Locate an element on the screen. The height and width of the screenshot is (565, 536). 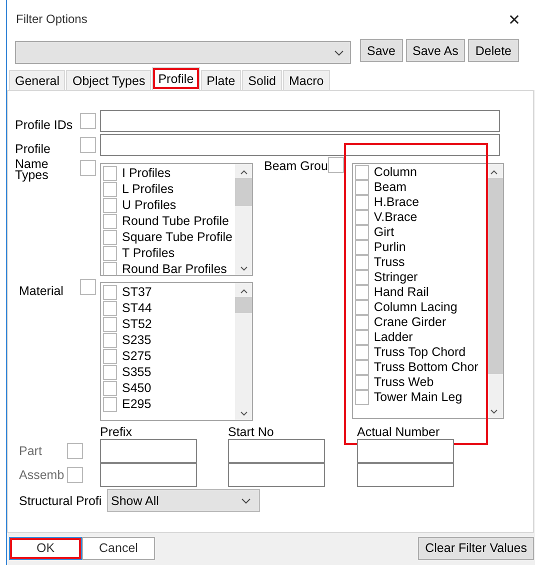
tab: Object Types is located at coordinates (109, 80).